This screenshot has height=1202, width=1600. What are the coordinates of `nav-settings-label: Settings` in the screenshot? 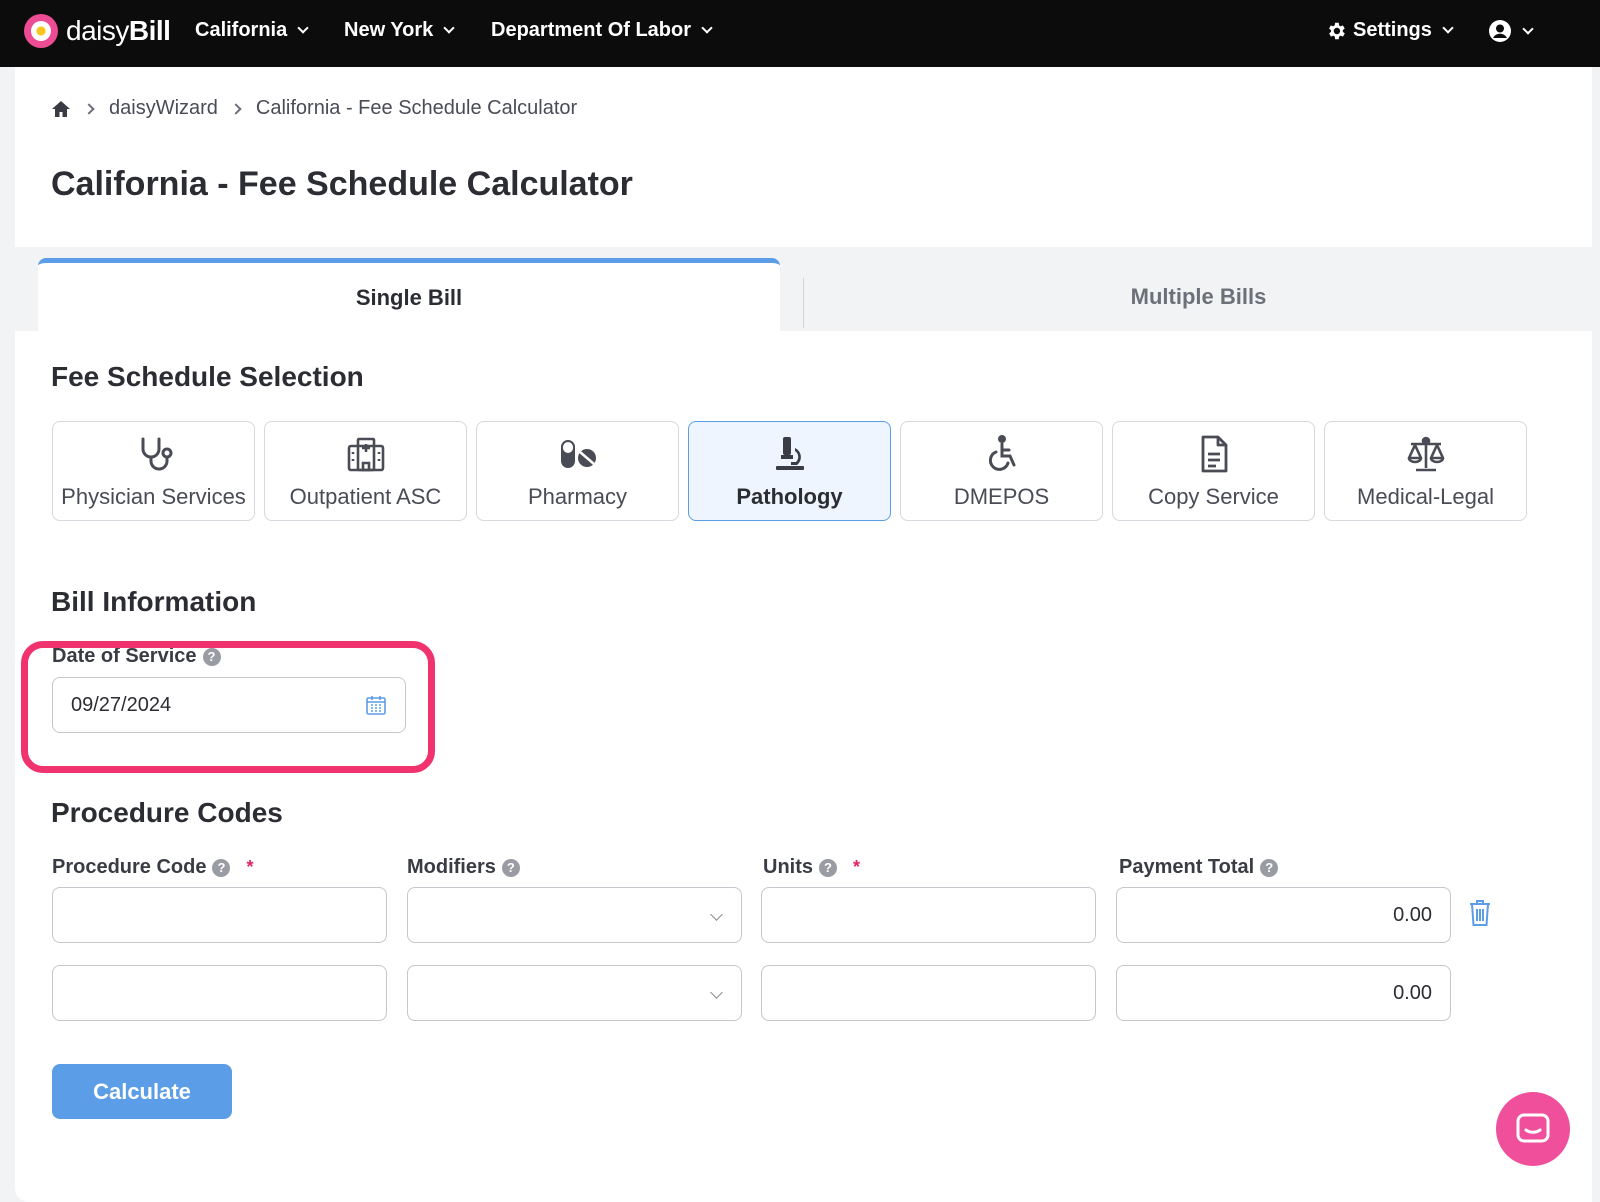 It's located at (1392, 30).